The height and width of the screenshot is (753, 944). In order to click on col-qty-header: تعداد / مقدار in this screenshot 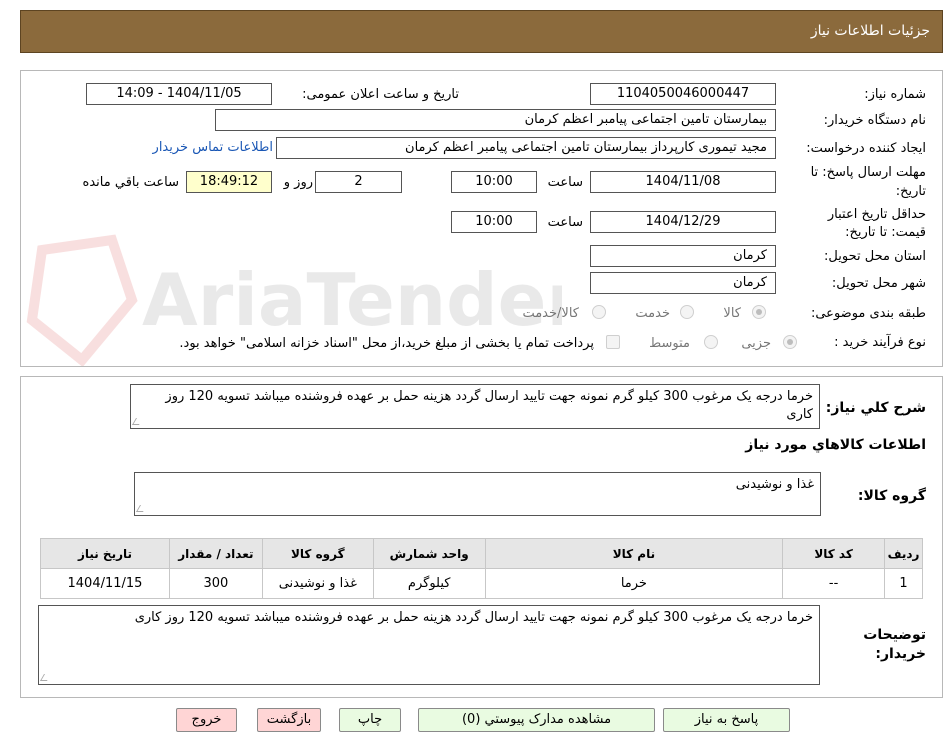, I will do `click(215, 553)`.